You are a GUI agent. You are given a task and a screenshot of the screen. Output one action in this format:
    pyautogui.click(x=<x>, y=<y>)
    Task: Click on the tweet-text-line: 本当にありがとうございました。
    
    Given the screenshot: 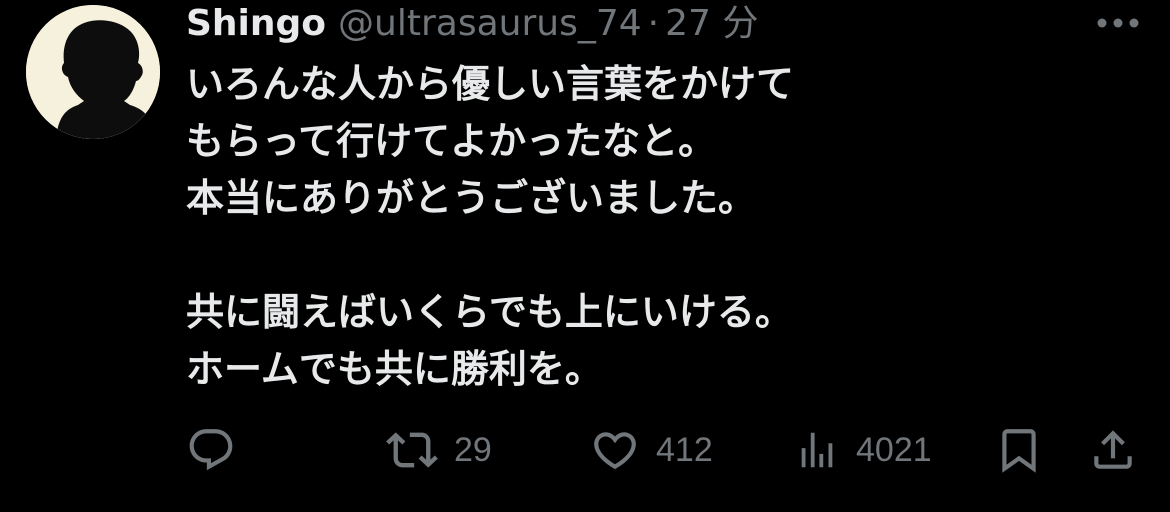 What is the action you would take?
    pyautogui.click(x=471, y=198)
    